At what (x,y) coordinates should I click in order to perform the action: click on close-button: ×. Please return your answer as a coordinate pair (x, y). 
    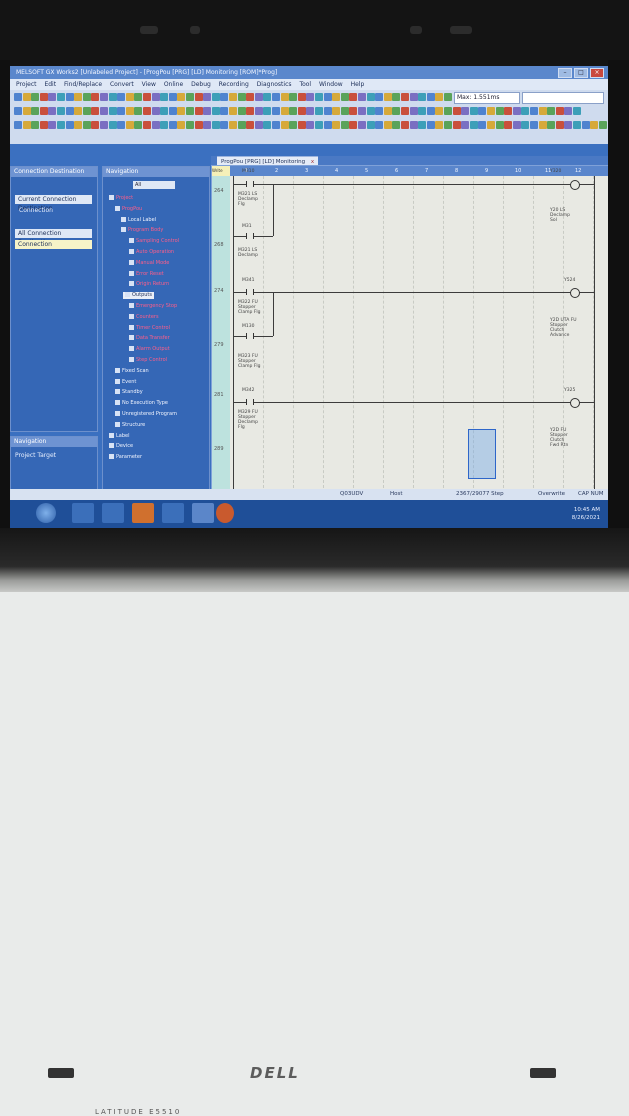
    Looking at the image, I should click on (597, 73).